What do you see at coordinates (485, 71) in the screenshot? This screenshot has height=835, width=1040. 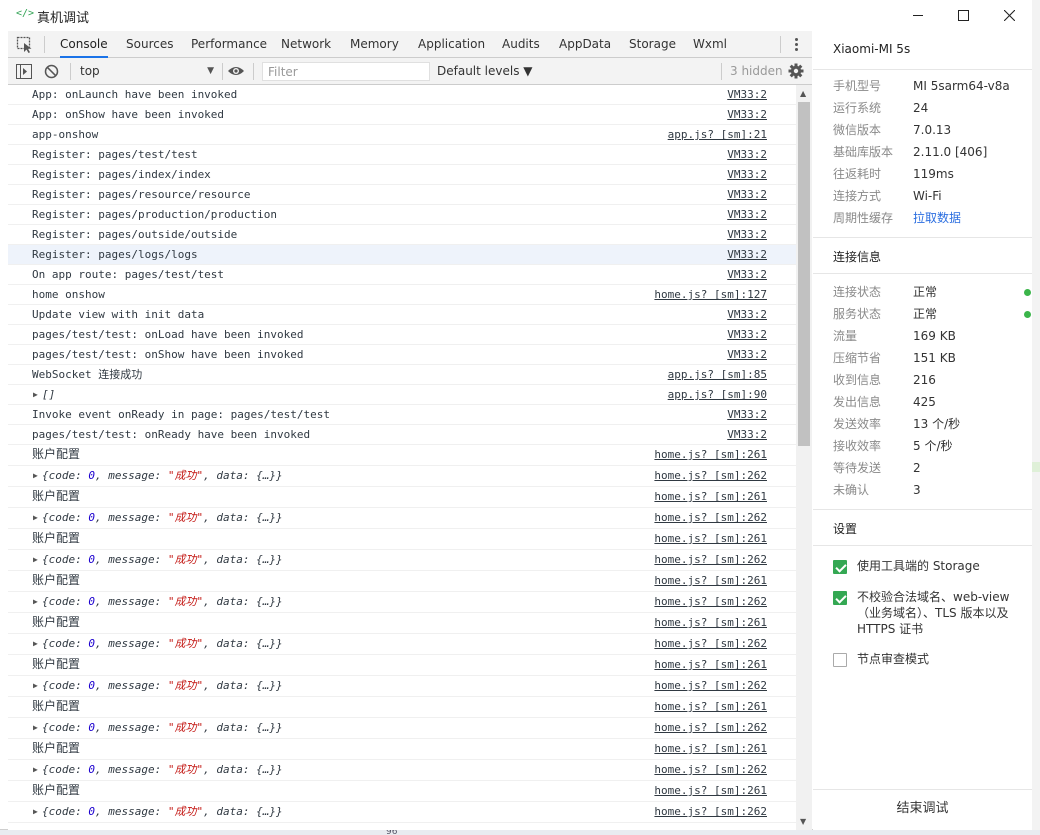 I see `log-levels-dropdown: Default levels ▼` at bounding box center [485, 71].